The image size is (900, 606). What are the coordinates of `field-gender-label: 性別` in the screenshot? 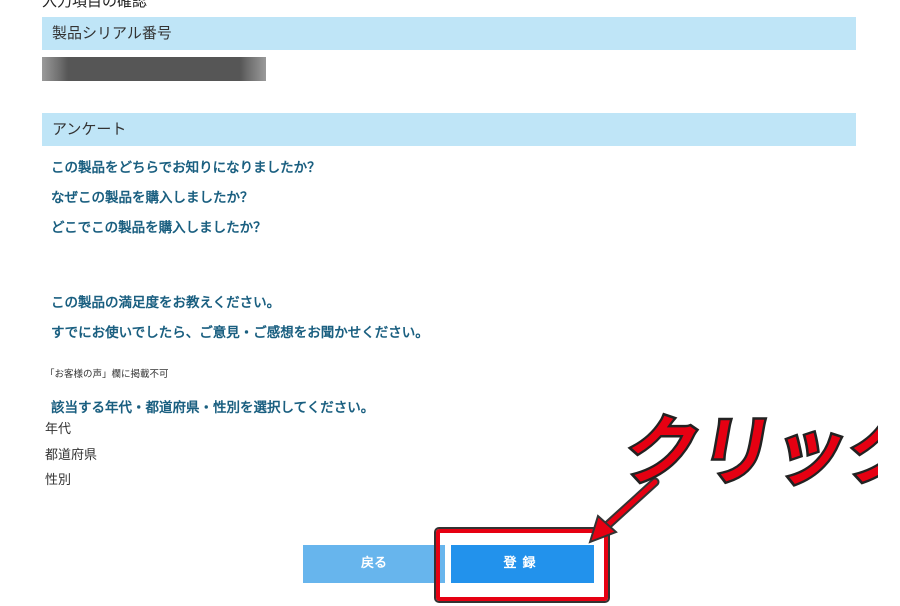 It's located at (58, 480).